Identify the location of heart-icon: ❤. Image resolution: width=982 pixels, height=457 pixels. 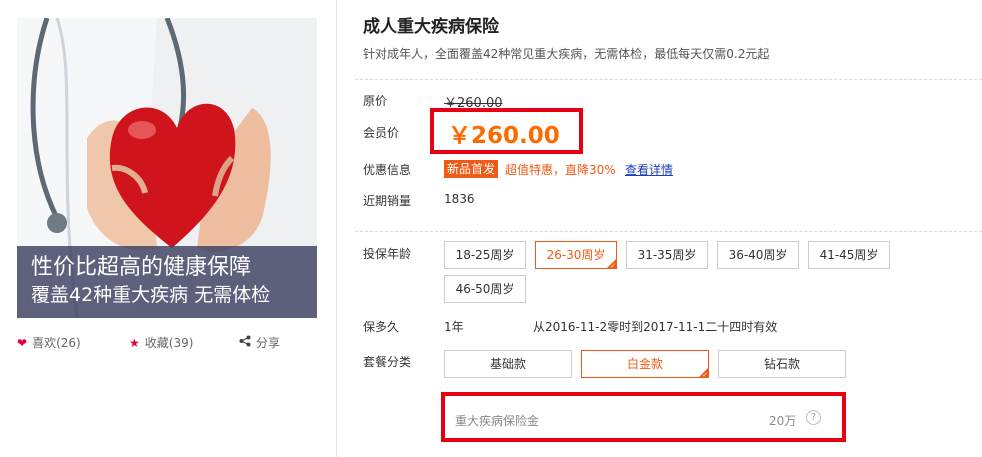
(22, 342).